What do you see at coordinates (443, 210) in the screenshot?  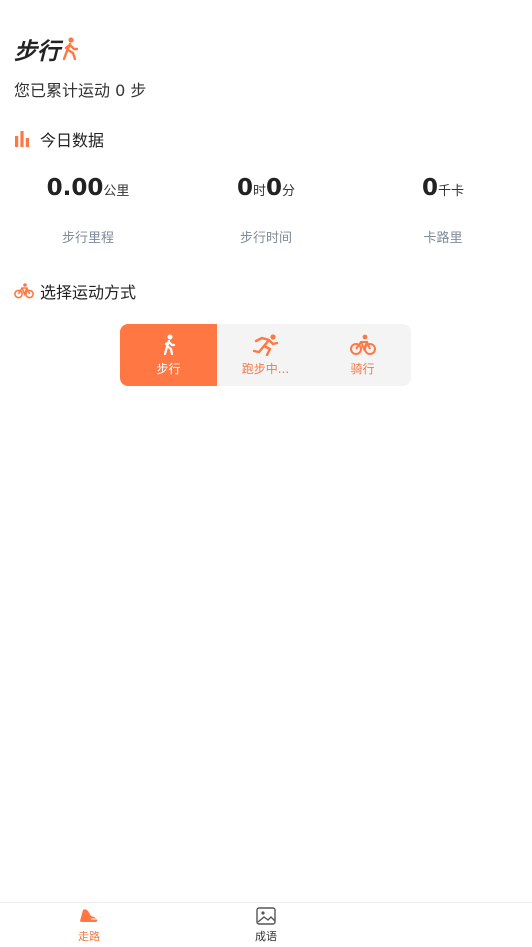 I see `calories-stat: 0千卡 卡路里` at bounding box center [443, 210].